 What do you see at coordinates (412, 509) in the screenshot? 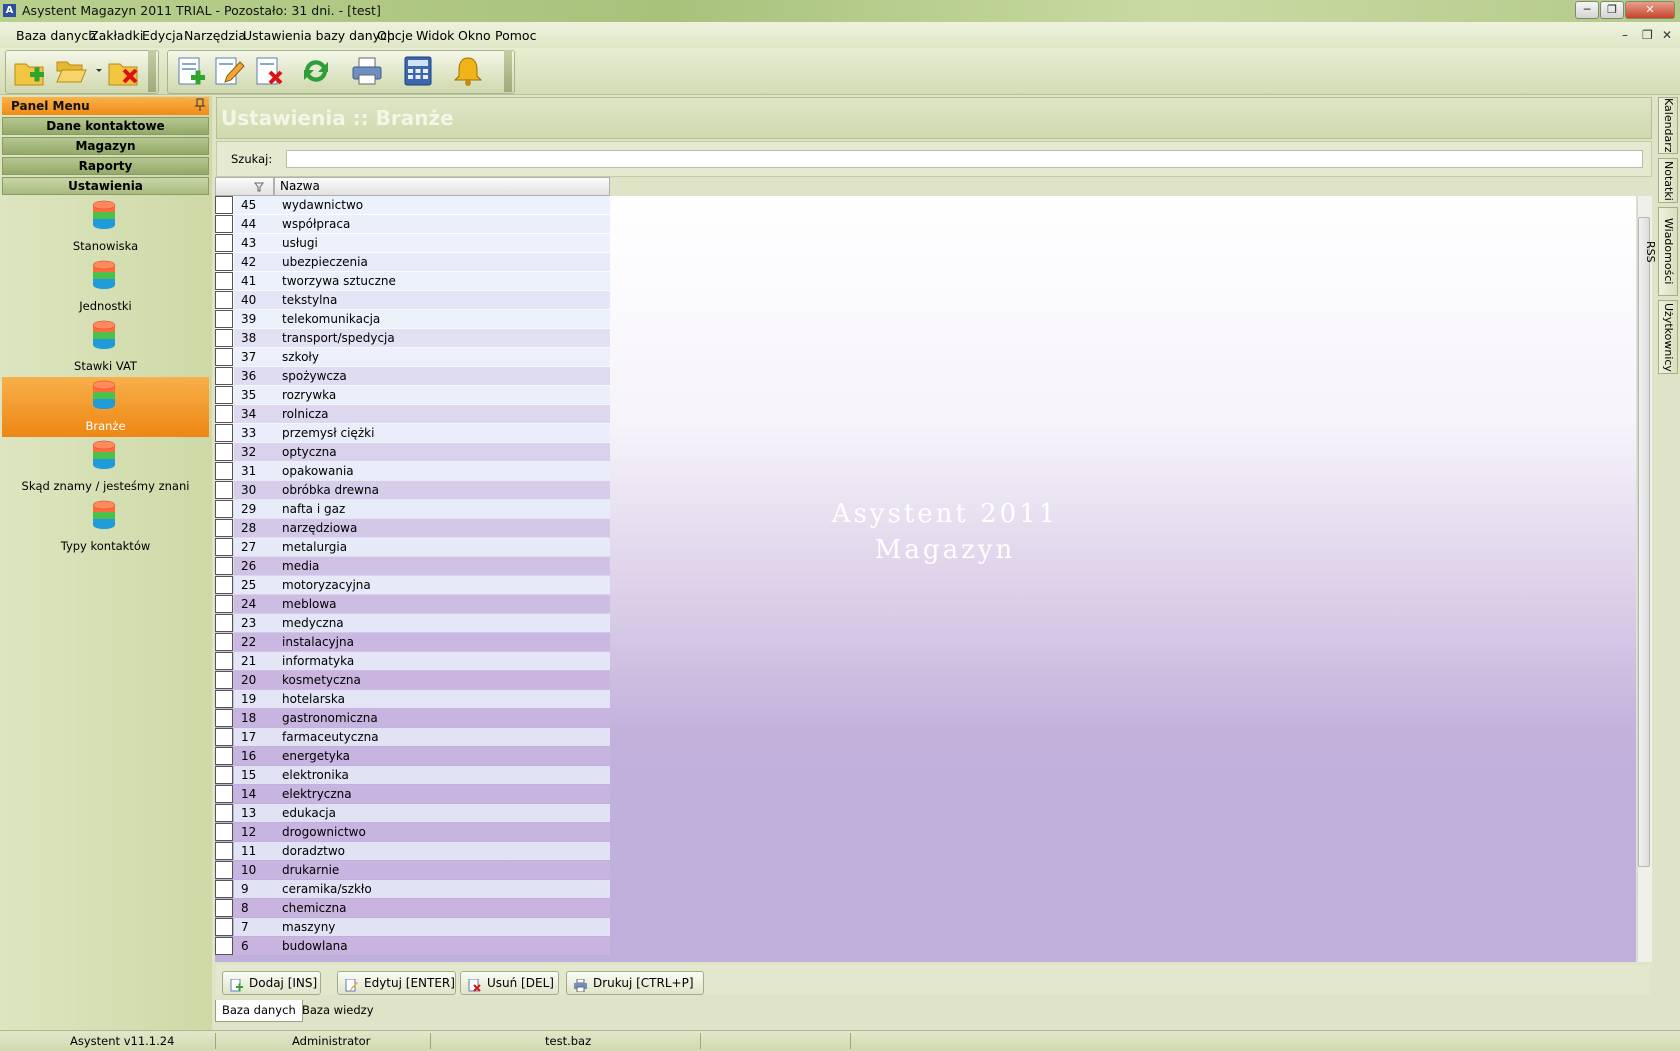
I see `table-row: 29 nafta i gaz` at bounding box center [412, 509].